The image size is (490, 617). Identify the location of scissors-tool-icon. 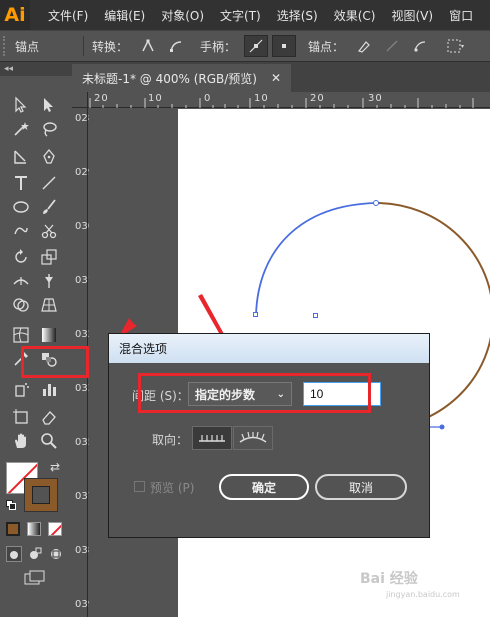
(49, 231).